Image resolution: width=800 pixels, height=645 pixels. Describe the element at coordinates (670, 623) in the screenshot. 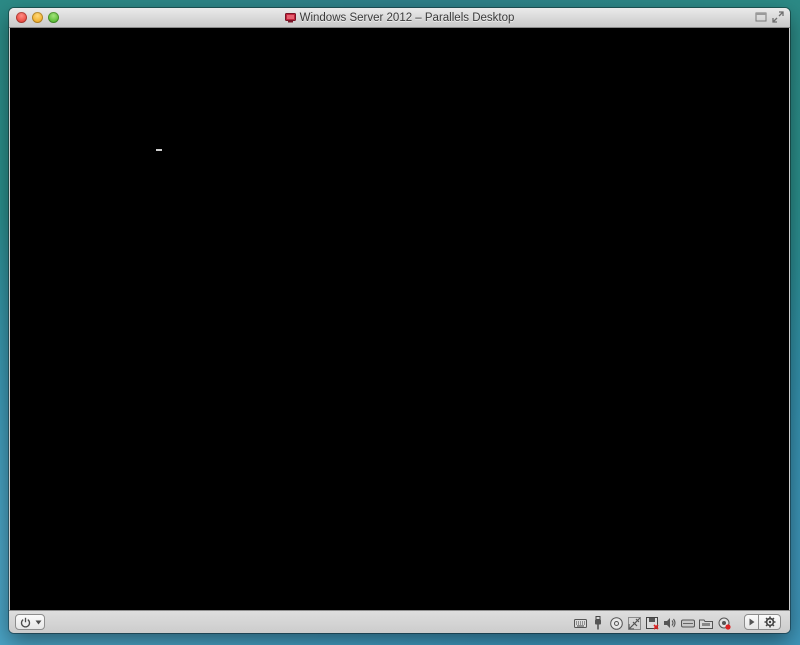

I see `sound-icon` at that location.